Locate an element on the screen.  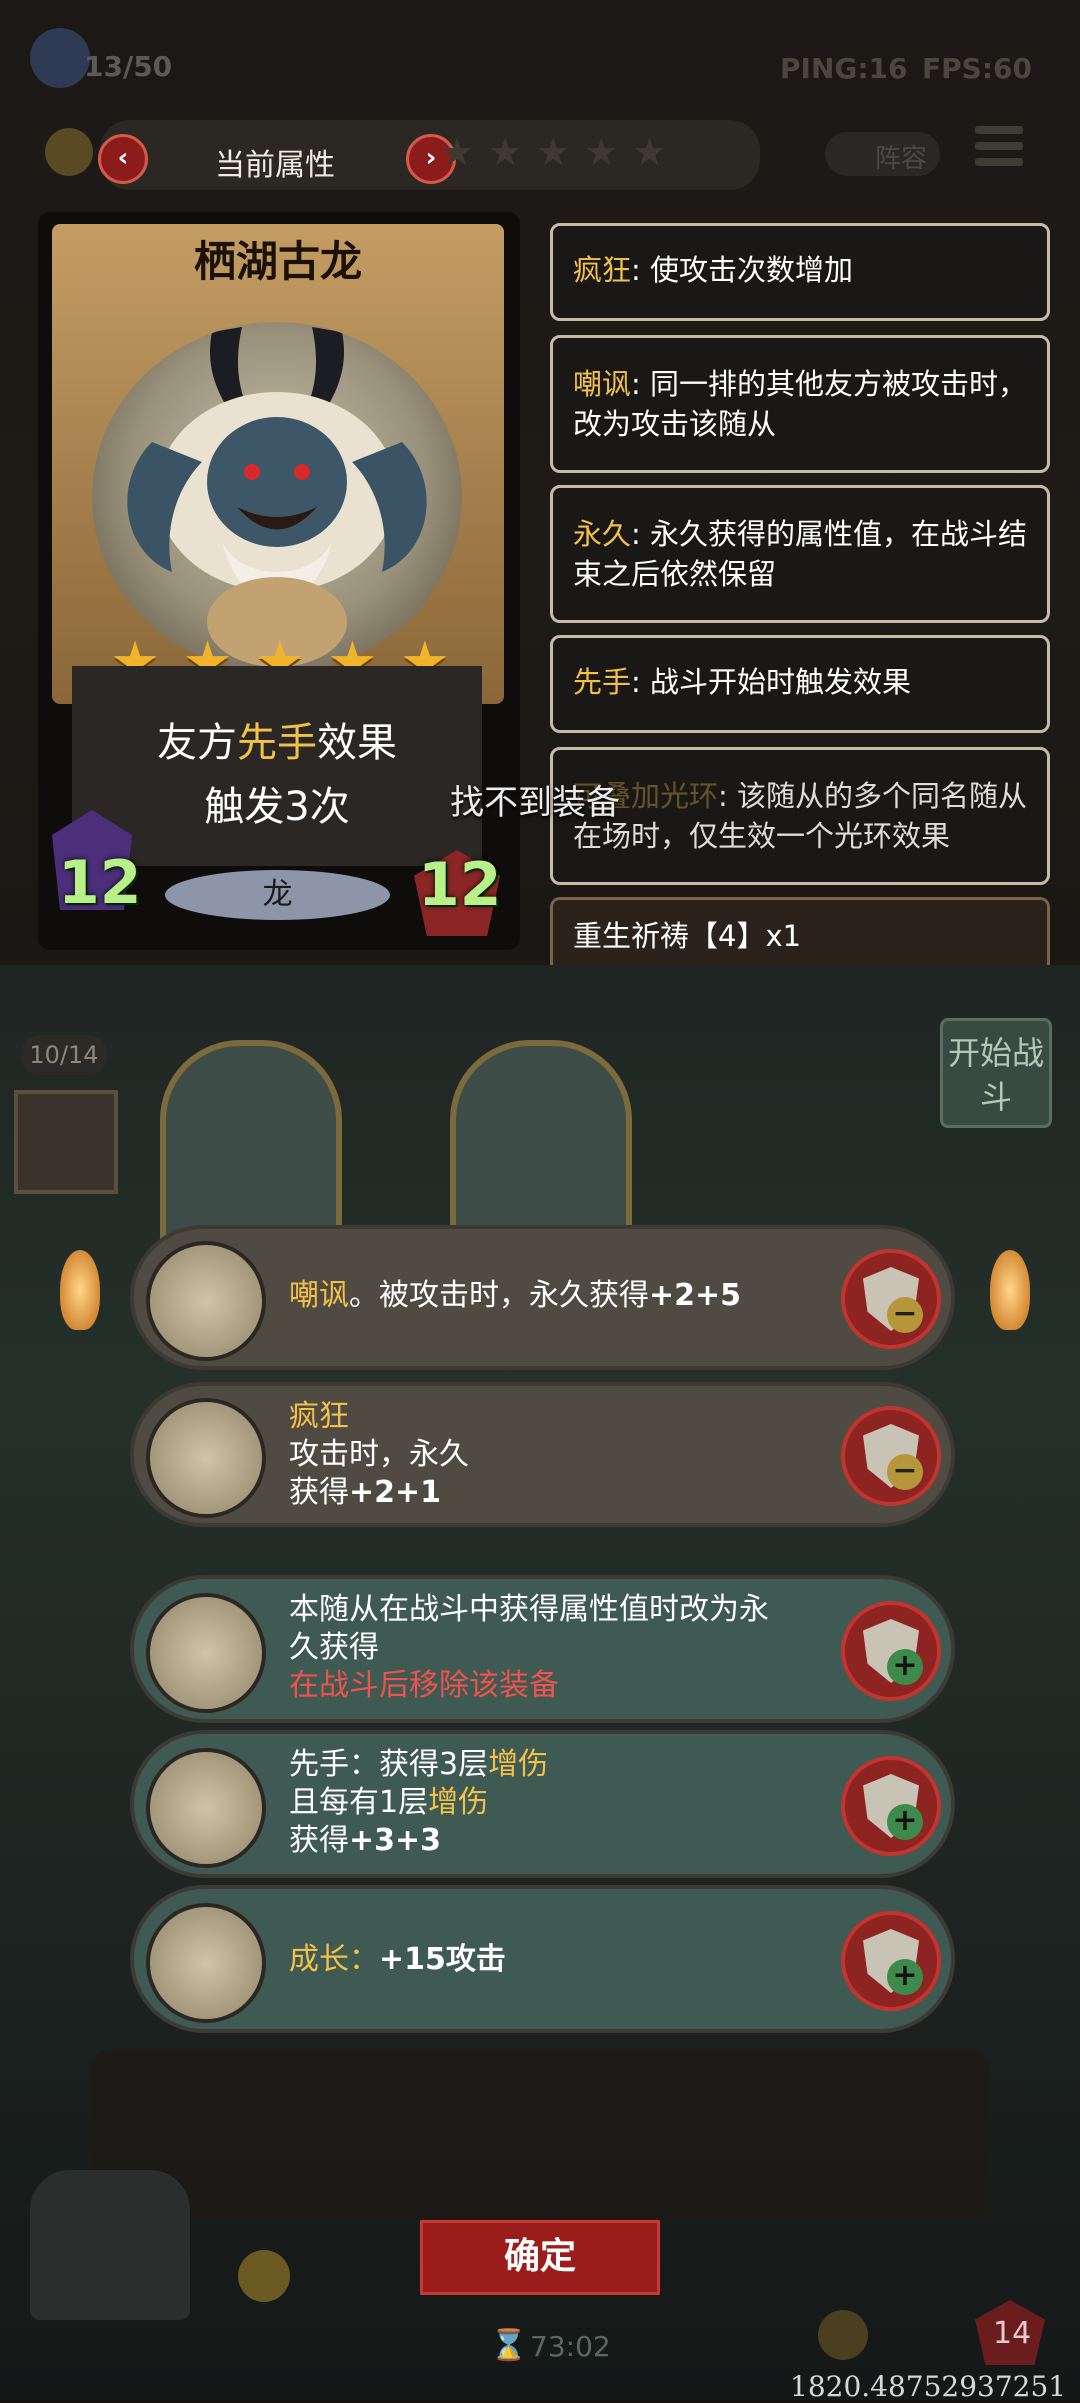
lineup-button: 阵容 is located at coordinates (882, 154).